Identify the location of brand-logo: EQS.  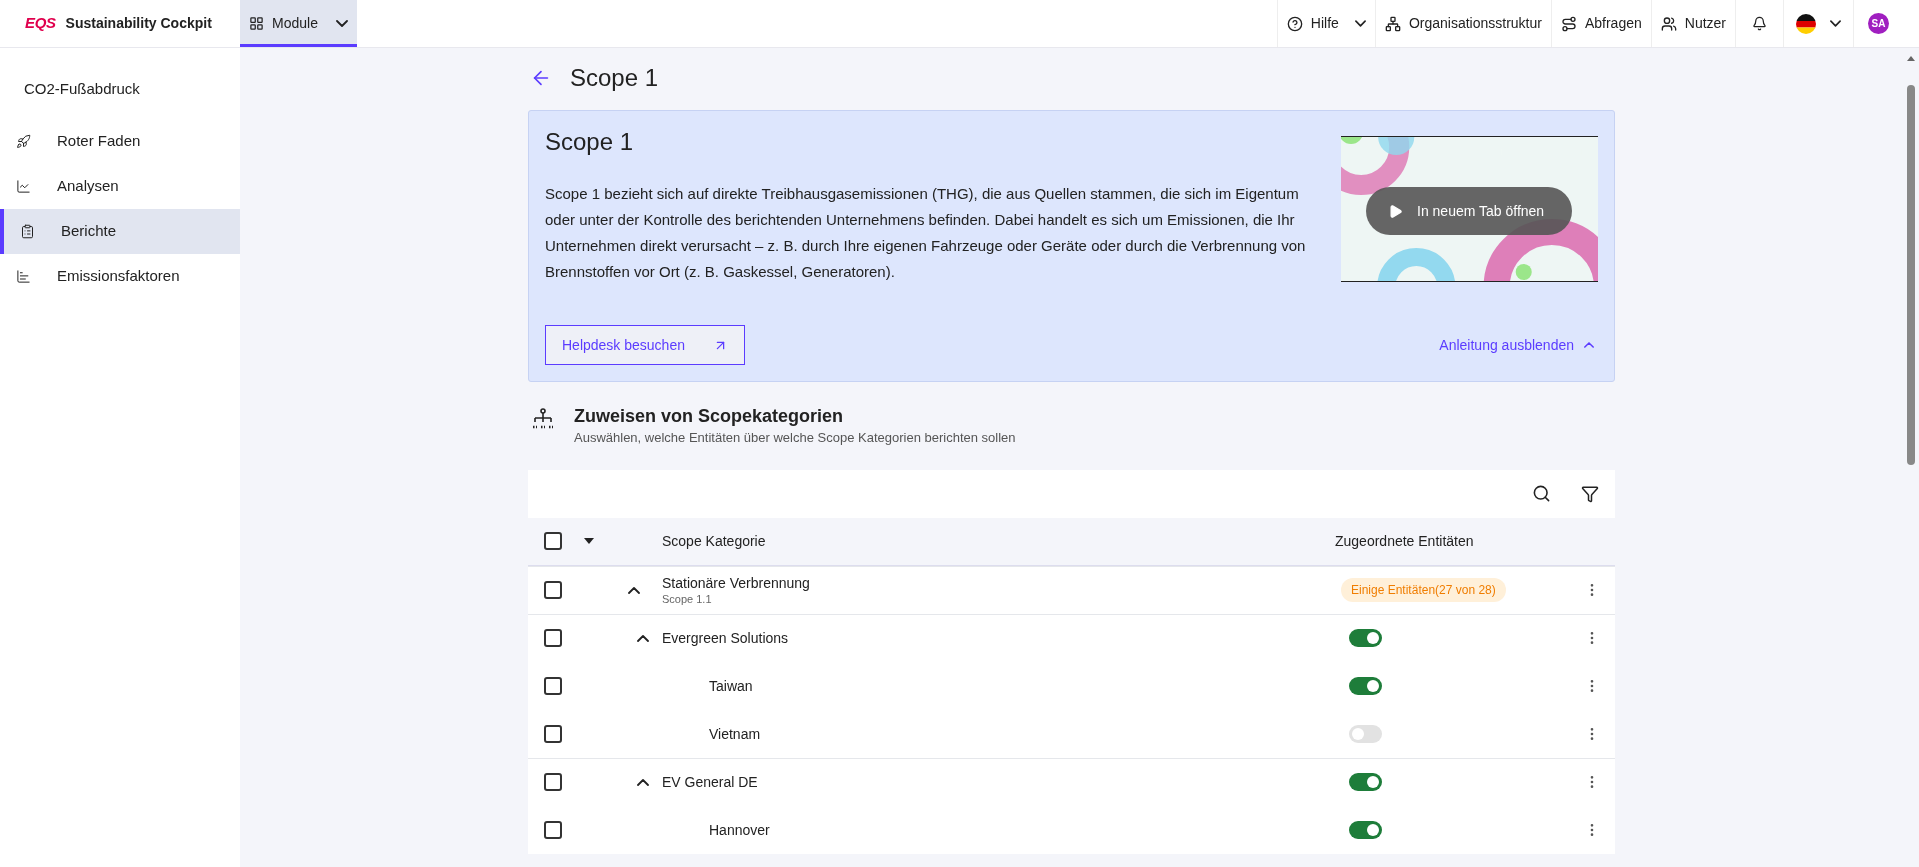
(40, 23).